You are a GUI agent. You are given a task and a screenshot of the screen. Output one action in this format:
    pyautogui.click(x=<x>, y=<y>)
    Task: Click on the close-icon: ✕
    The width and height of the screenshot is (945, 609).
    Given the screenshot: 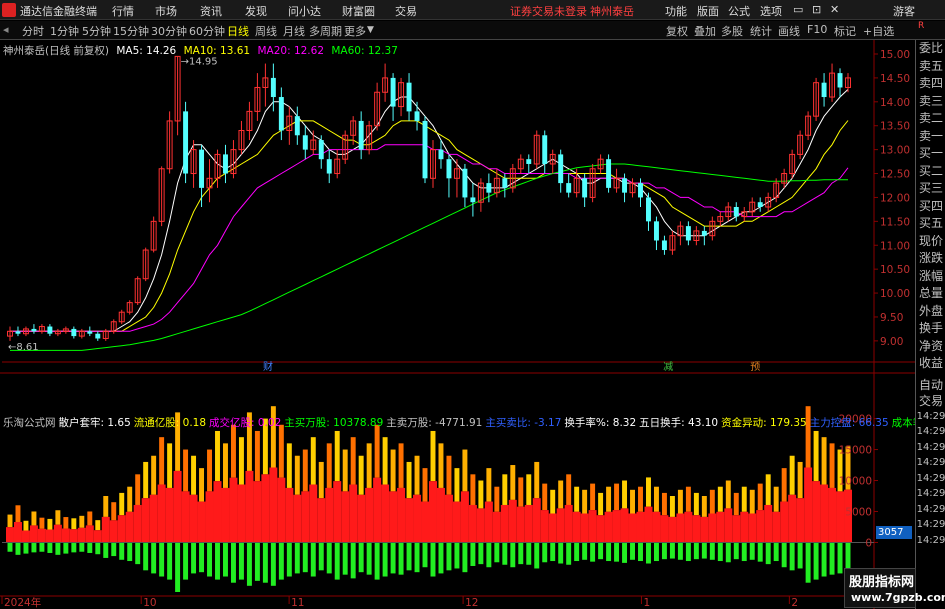 What is the action you would take?
    pyautogui.click(x=834, y=9)
    